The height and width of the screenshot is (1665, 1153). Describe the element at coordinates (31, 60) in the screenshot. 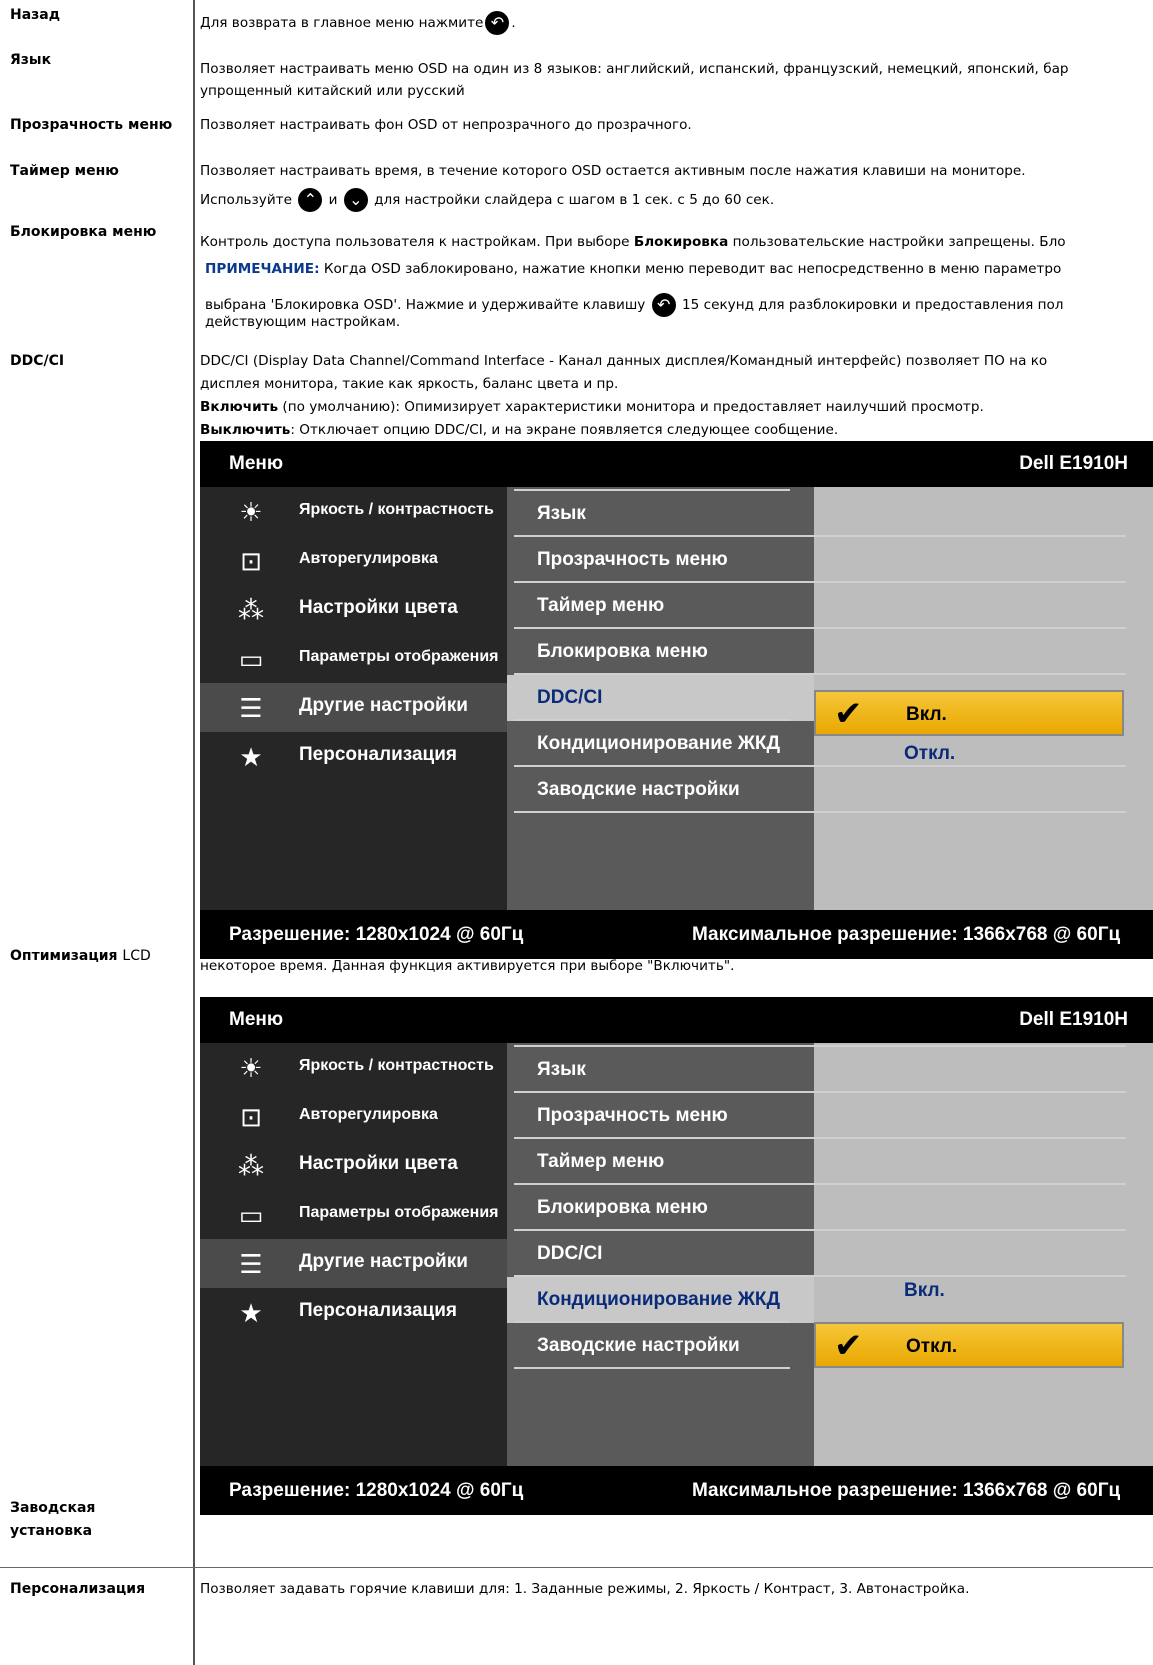

I see `label-language: Язык` at that location.